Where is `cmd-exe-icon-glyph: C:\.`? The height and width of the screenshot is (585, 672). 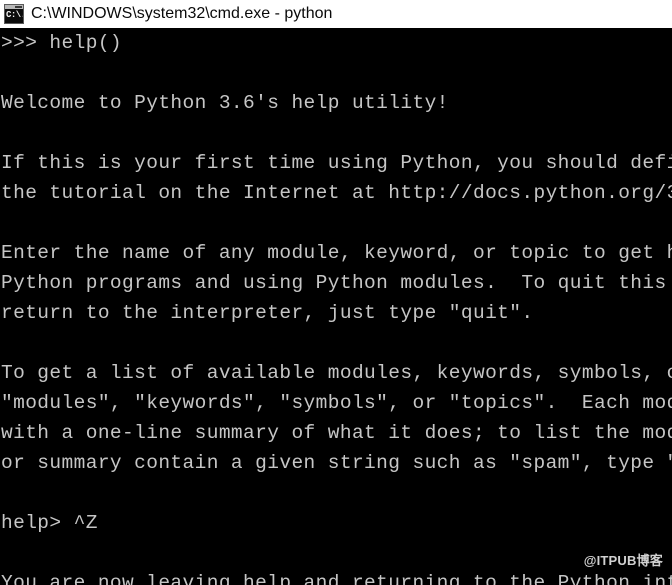
cmd-exe-icon-glyph: C:\. is located at coordinates (15, 15).